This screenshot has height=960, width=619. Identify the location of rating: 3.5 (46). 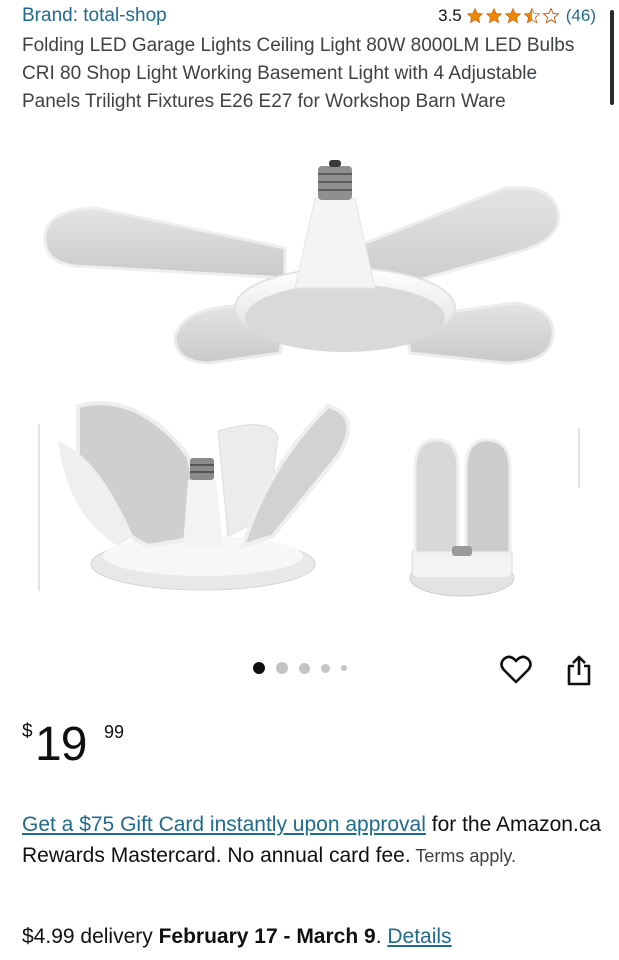
(517, 16).